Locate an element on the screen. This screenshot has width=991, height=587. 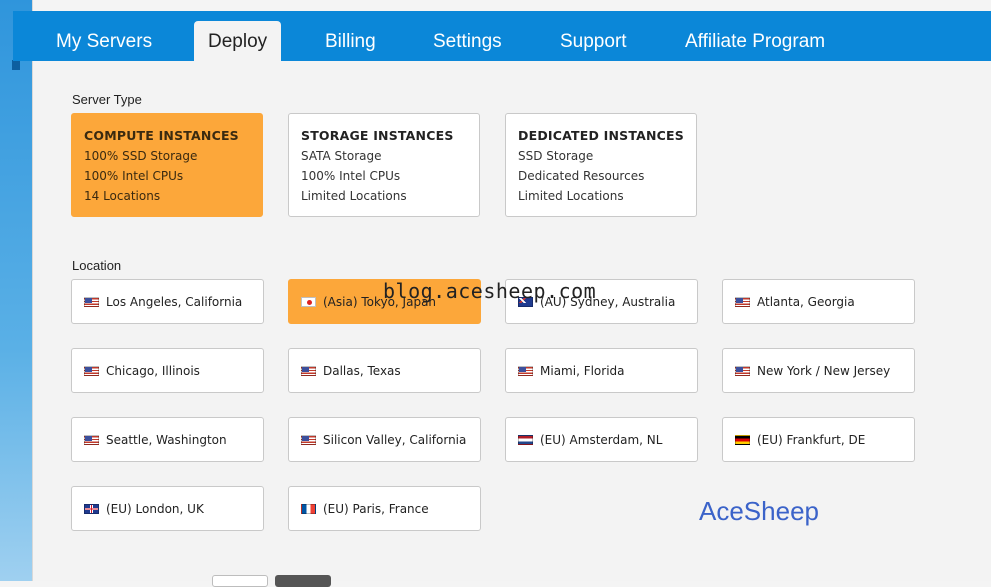
location-chicago: Chicago, Illinois is located at coordinates (167, 370).